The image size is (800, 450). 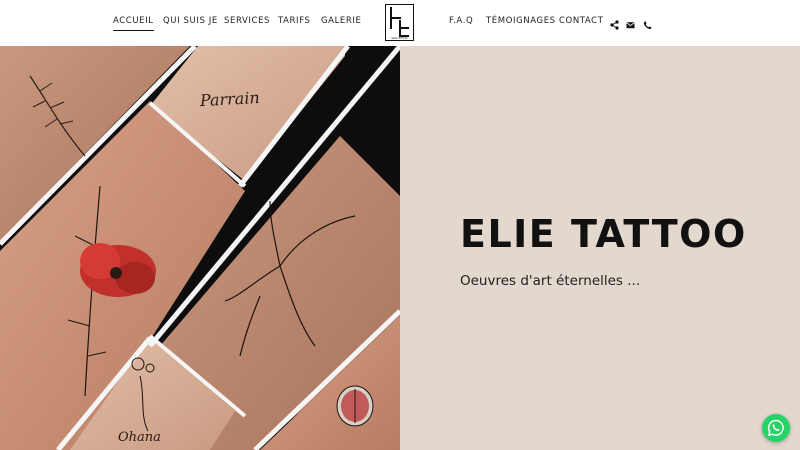 I want to click on email-icon, so click(x=631, y=23).